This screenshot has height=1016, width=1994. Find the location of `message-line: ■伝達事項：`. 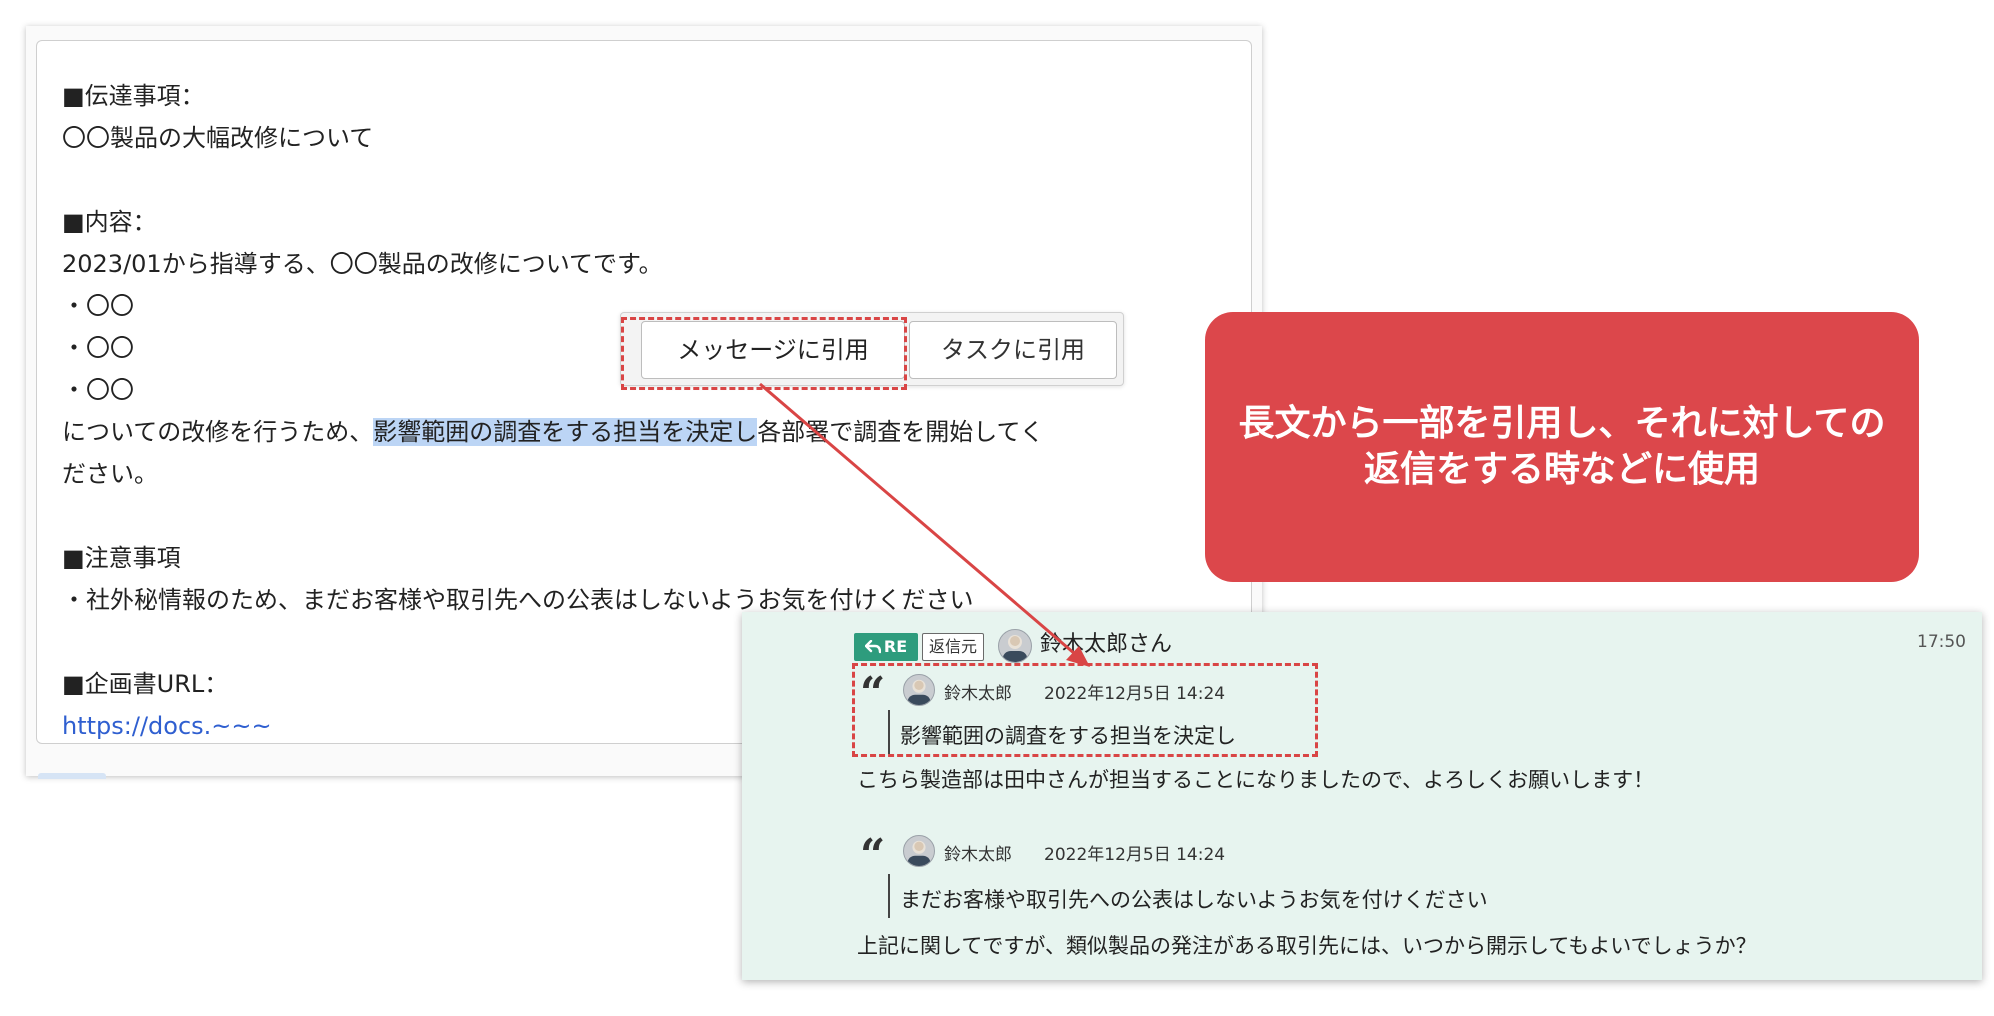

message-line: ■伝達事項： is located at coordinates (133, 96).